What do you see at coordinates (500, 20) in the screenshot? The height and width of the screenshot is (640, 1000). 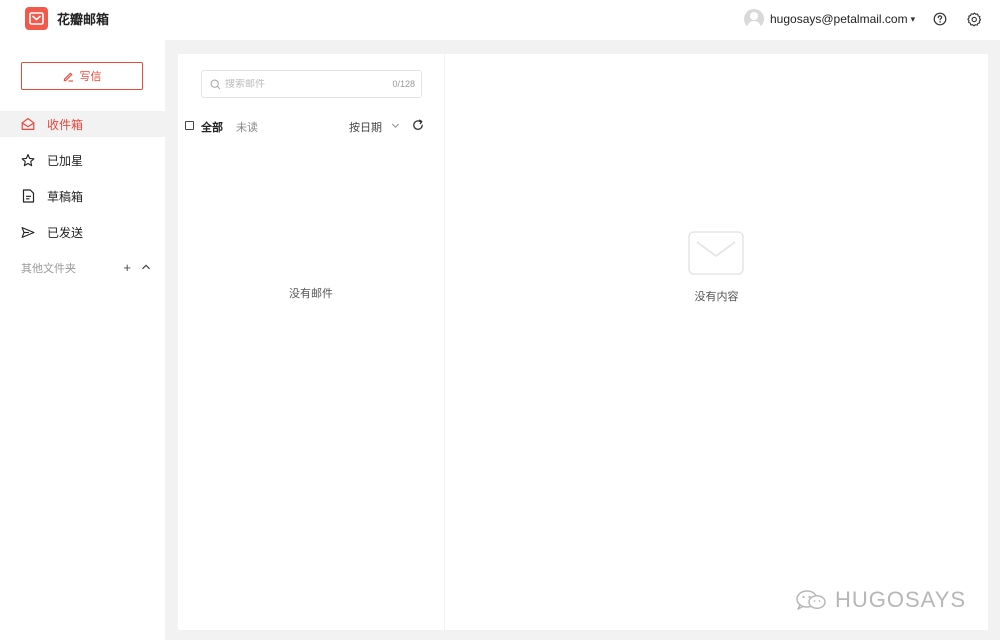 I see `top-header: 花瓣邮箱 hugosays@petalmail.com ▾` at bounding box center [500, 20].